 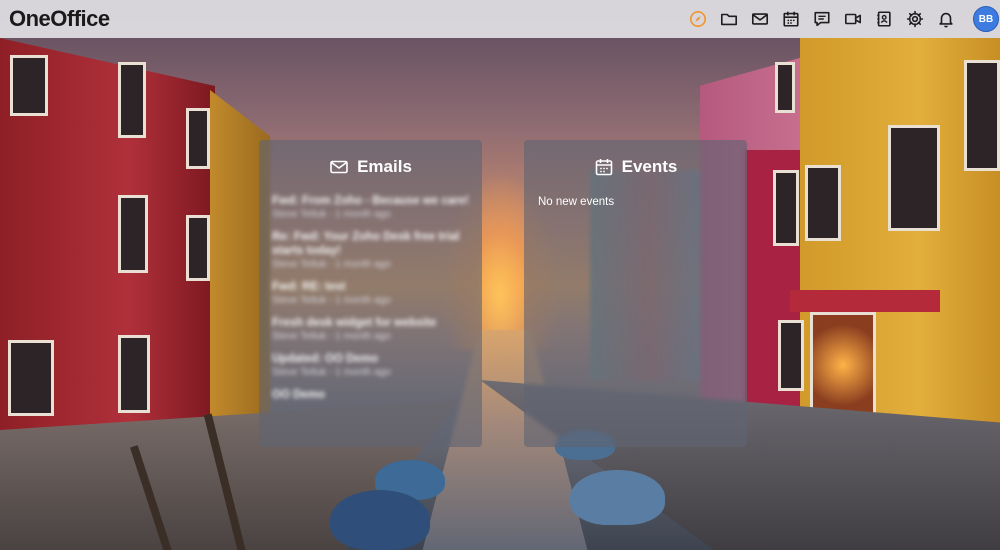 I want to click on contacts-icon, so click(x=883, y=19).